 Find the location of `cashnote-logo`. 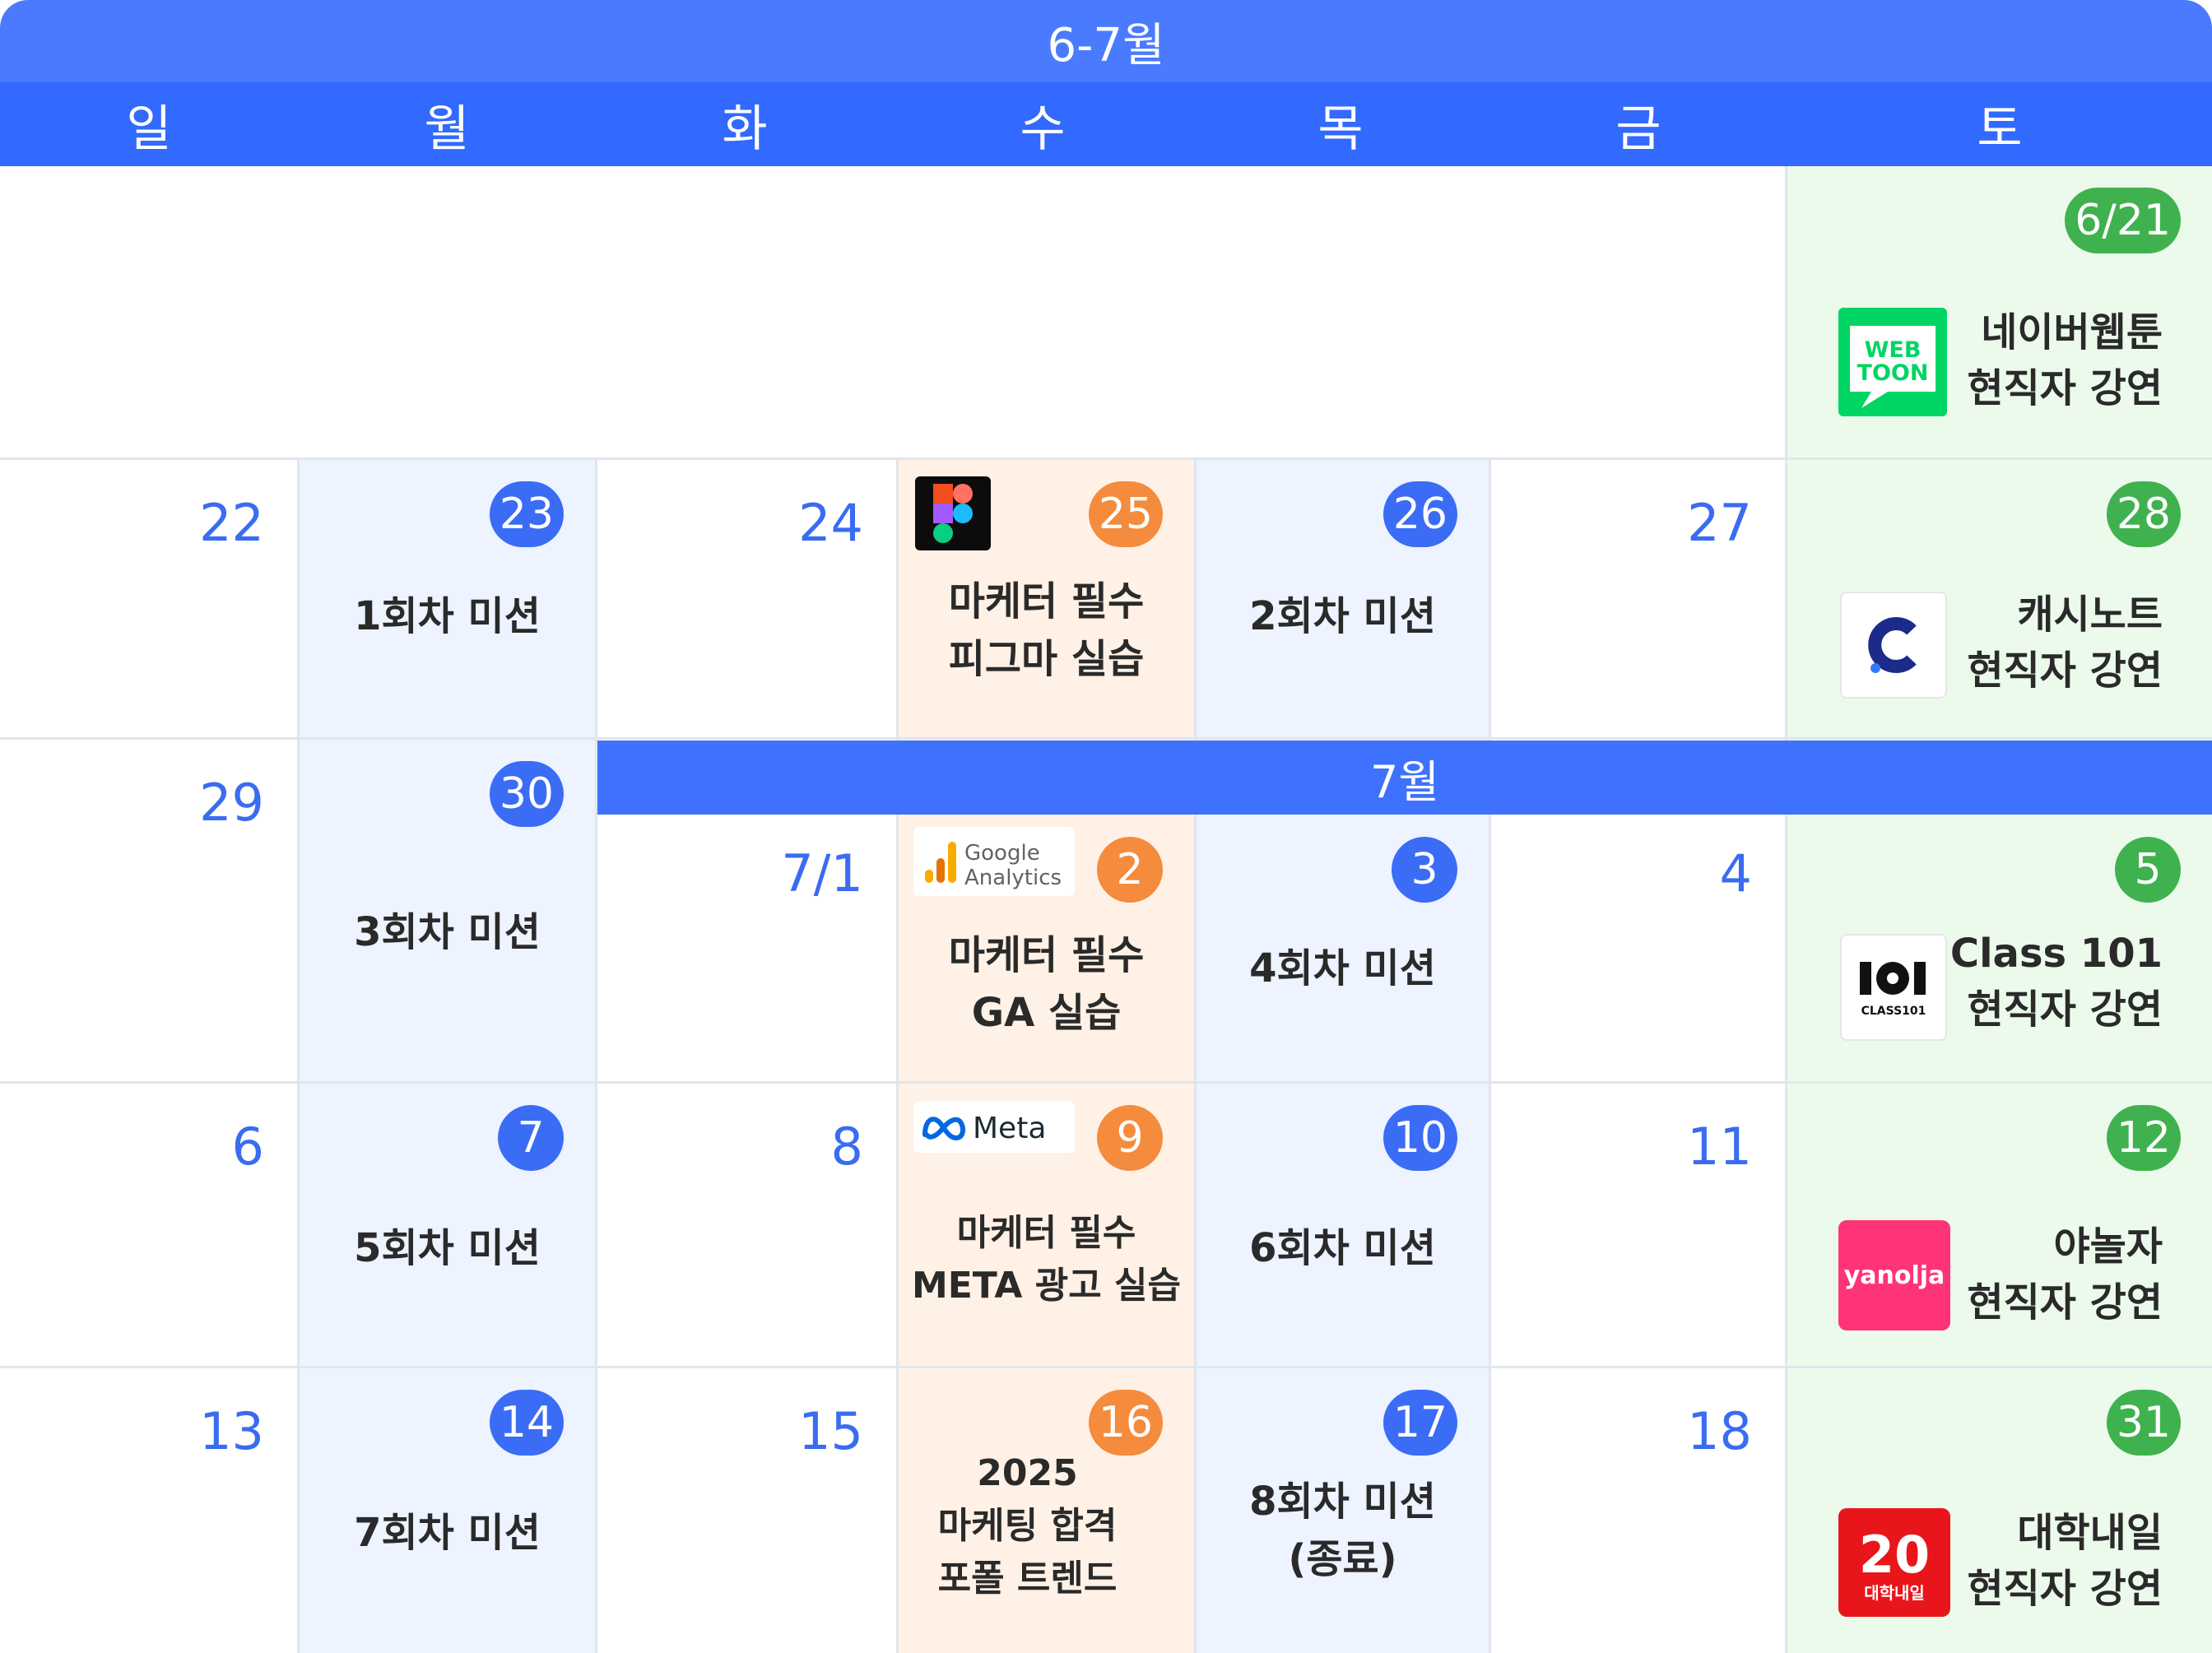

cashnote-logo is located at coordinates (1893, 646).